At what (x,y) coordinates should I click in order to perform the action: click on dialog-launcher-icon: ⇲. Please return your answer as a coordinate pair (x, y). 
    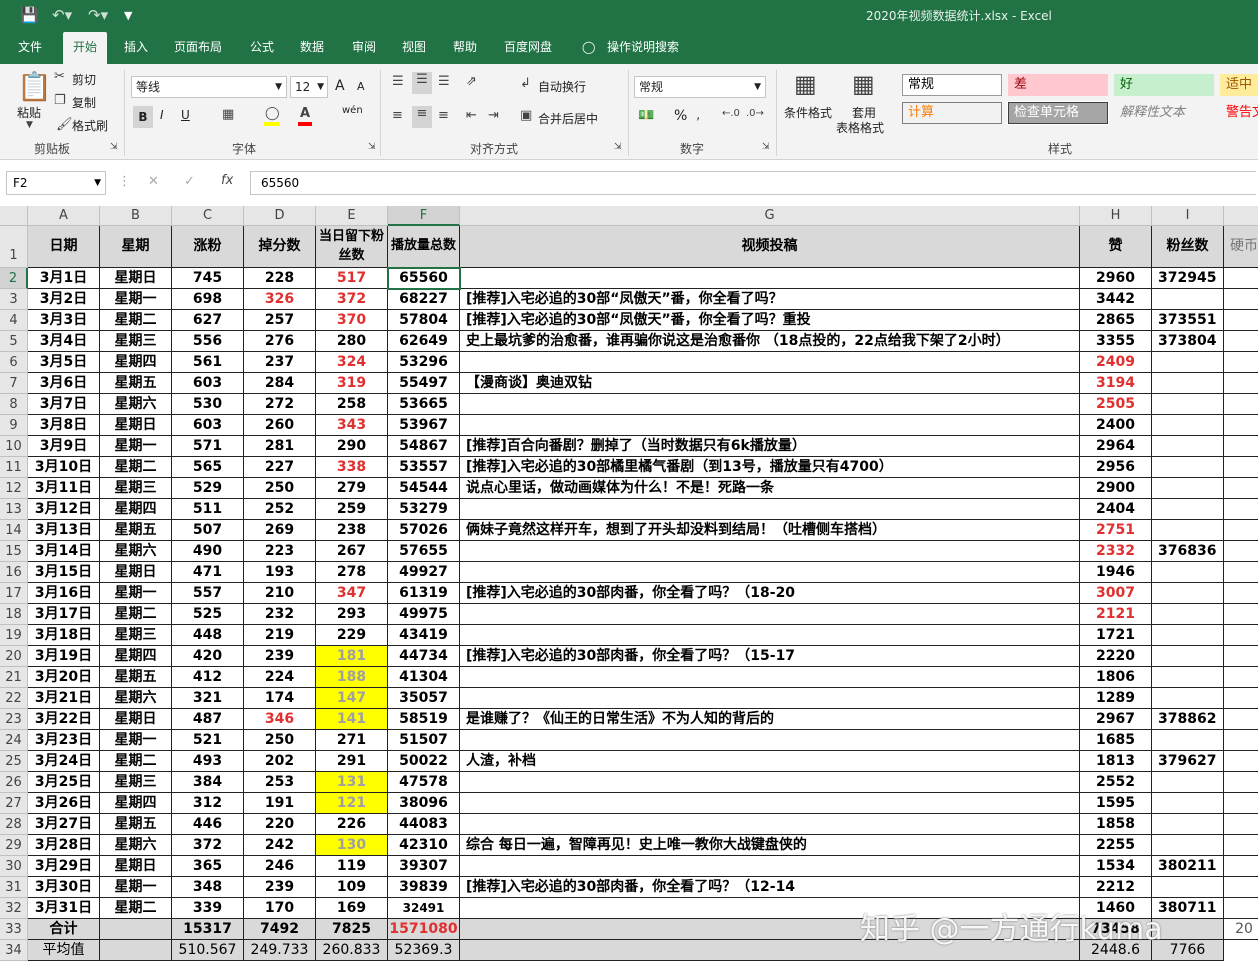
    Looking at the image, I should click on (766, 147).